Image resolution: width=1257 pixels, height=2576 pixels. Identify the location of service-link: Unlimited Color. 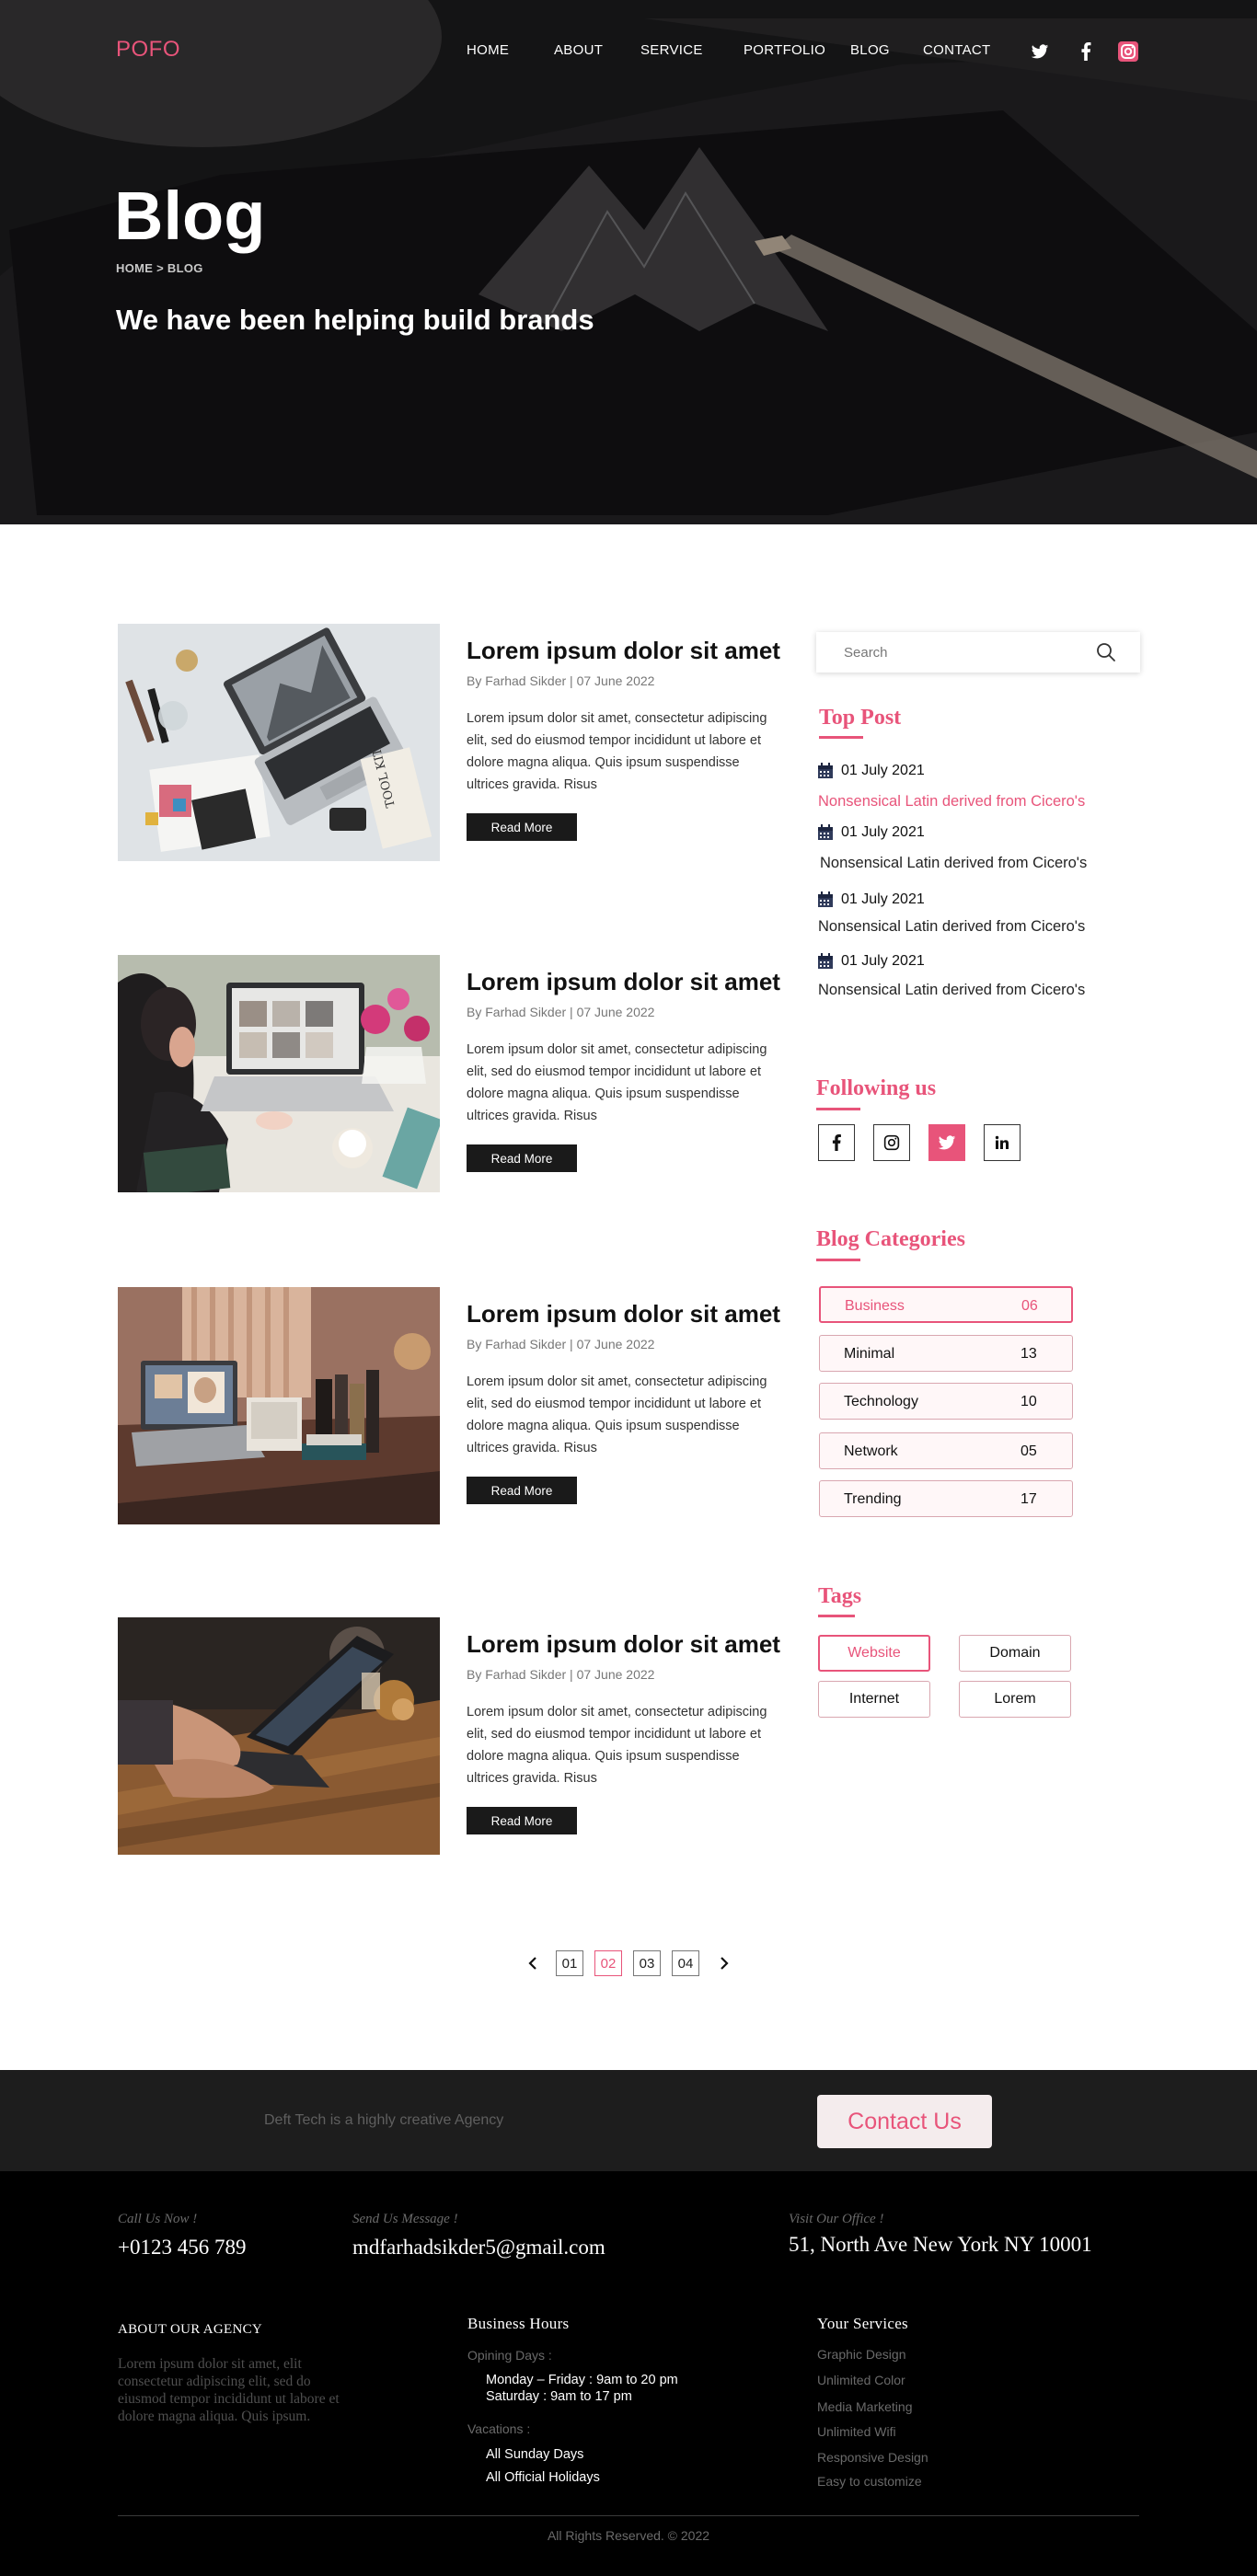
(861, 2380).